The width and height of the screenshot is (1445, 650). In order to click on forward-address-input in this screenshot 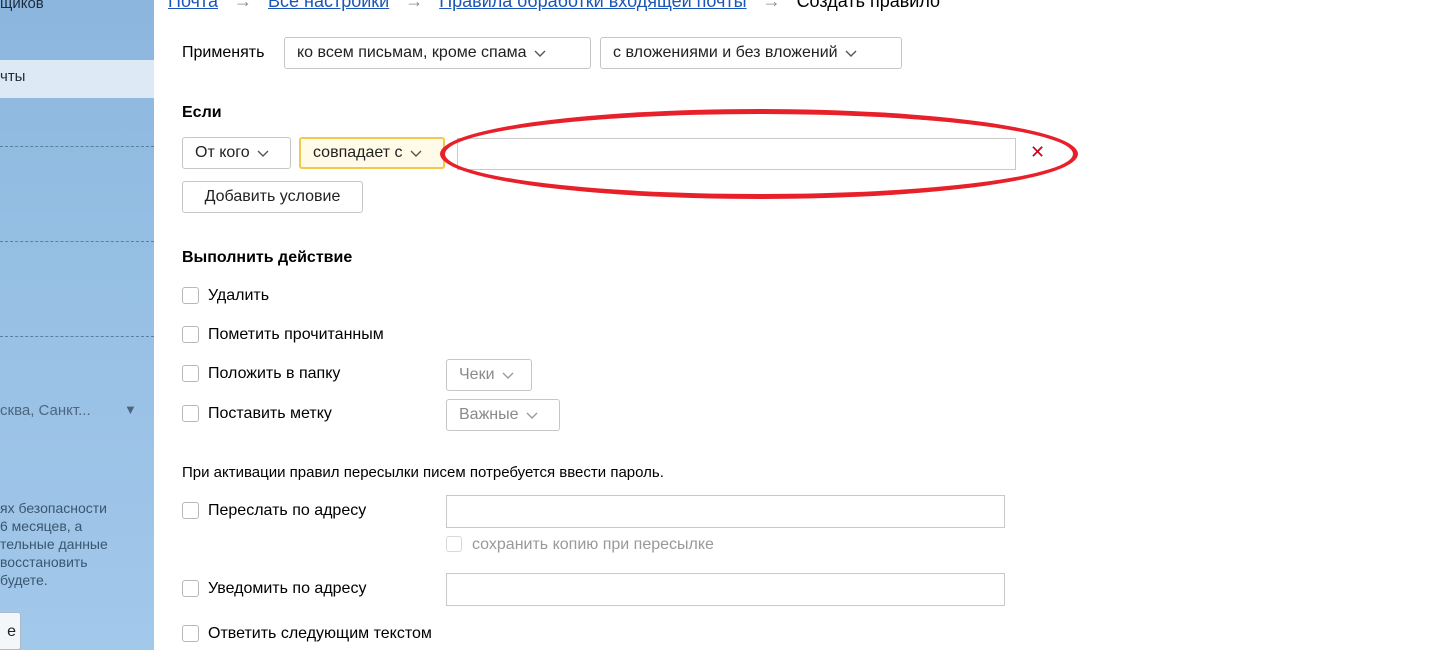, I will do `click(725, 511)`.